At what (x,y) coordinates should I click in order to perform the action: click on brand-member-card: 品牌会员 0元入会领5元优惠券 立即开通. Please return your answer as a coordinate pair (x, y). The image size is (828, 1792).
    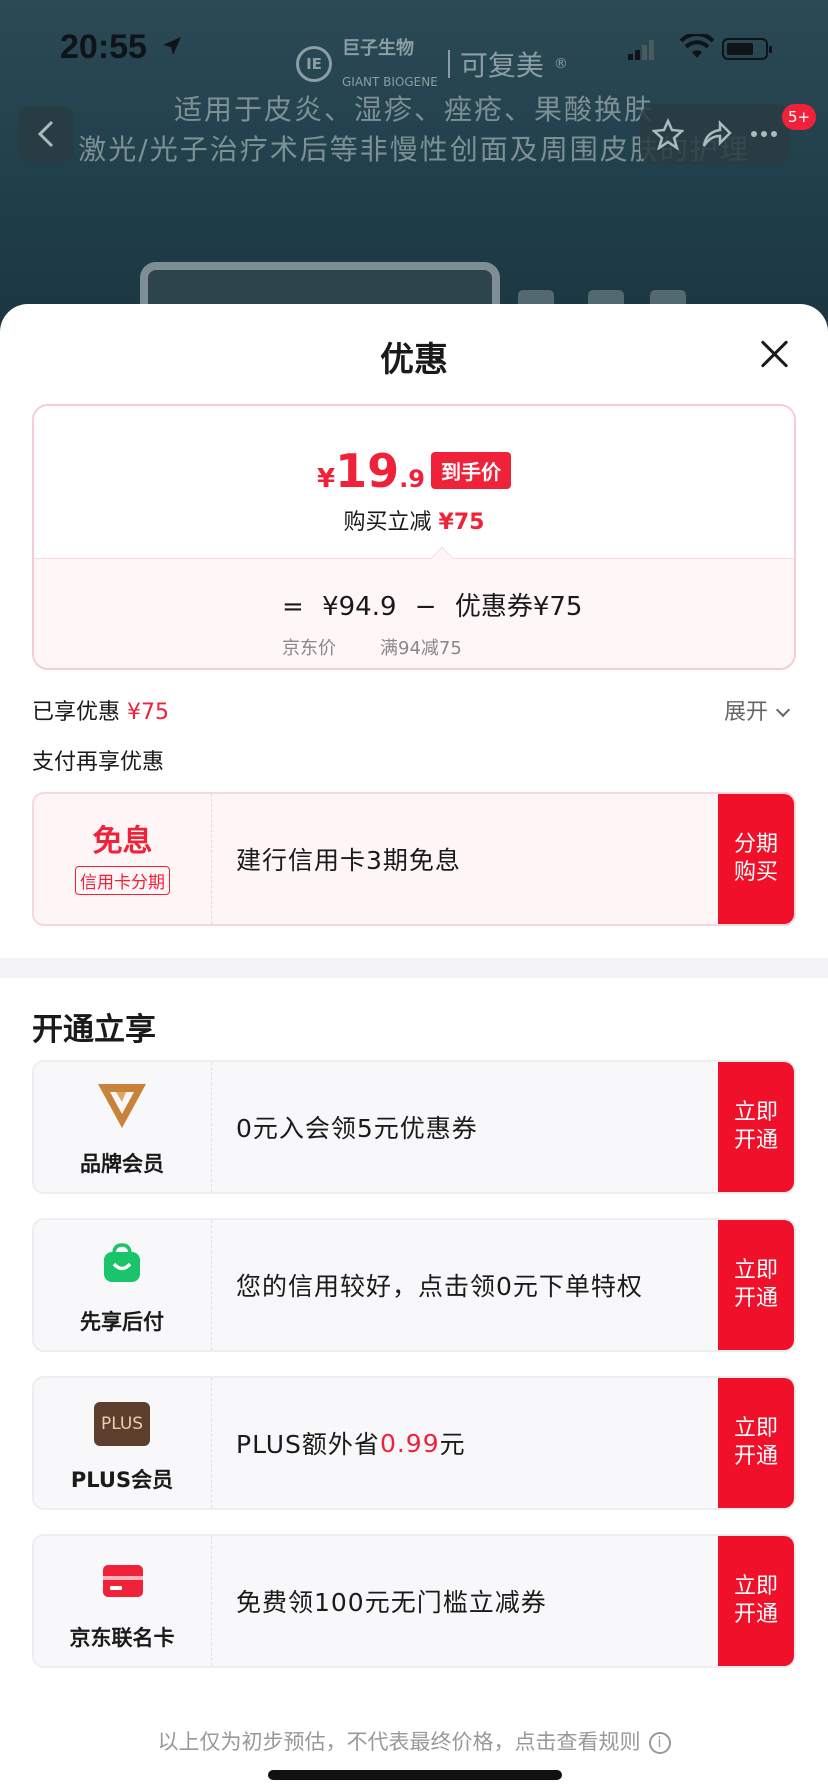
    Looking at the image, I should click on (414, 1127).